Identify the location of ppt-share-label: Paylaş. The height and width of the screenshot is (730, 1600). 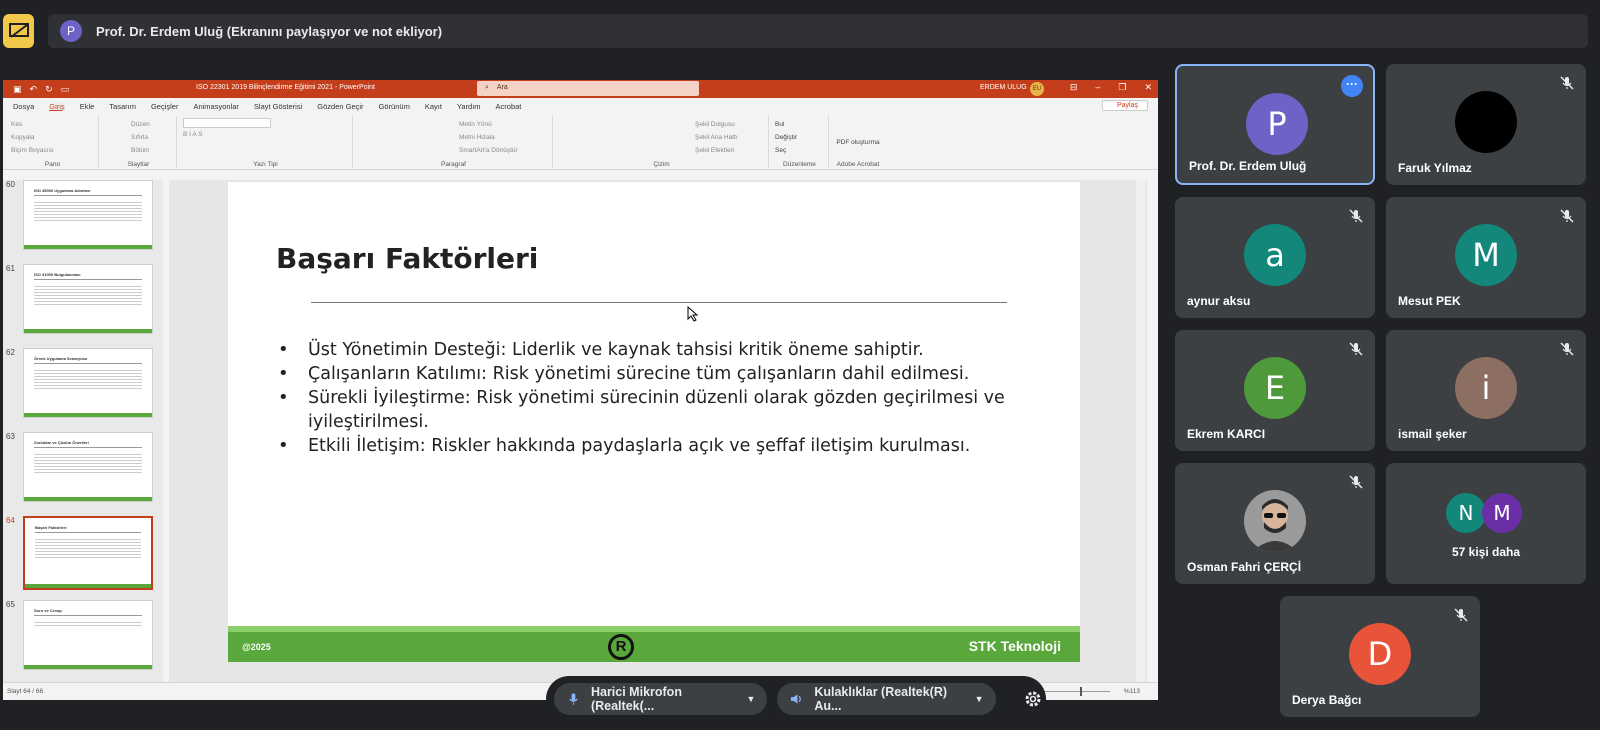
(1127, 105).